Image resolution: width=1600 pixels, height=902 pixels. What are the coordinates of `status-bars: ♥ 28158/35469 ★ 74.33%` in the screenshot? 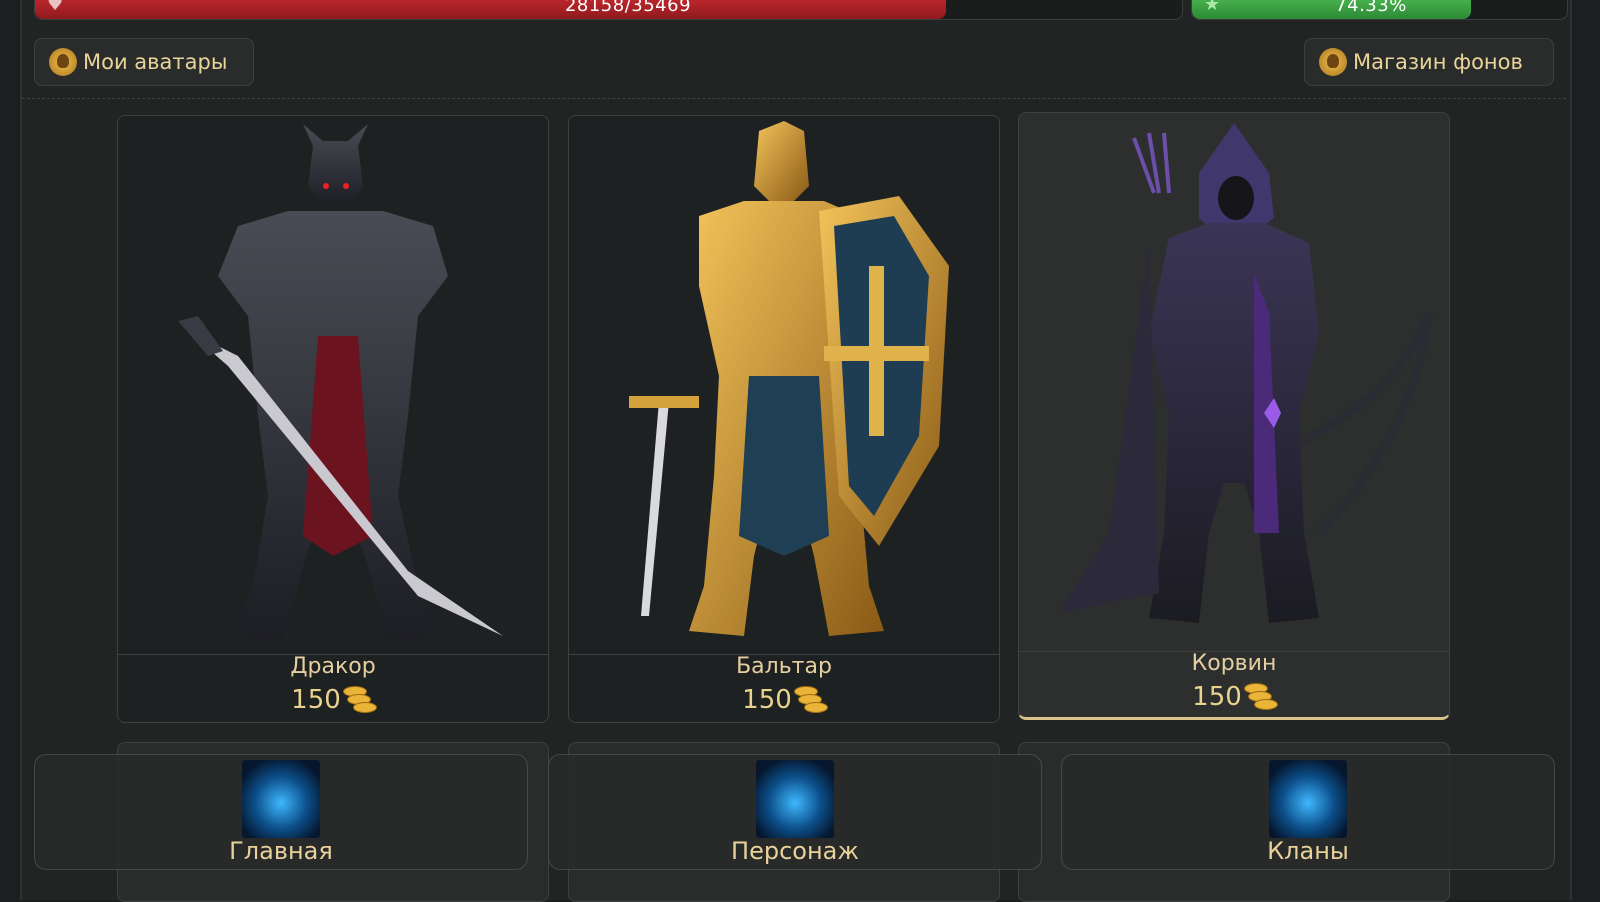 It's located at (801, 11).